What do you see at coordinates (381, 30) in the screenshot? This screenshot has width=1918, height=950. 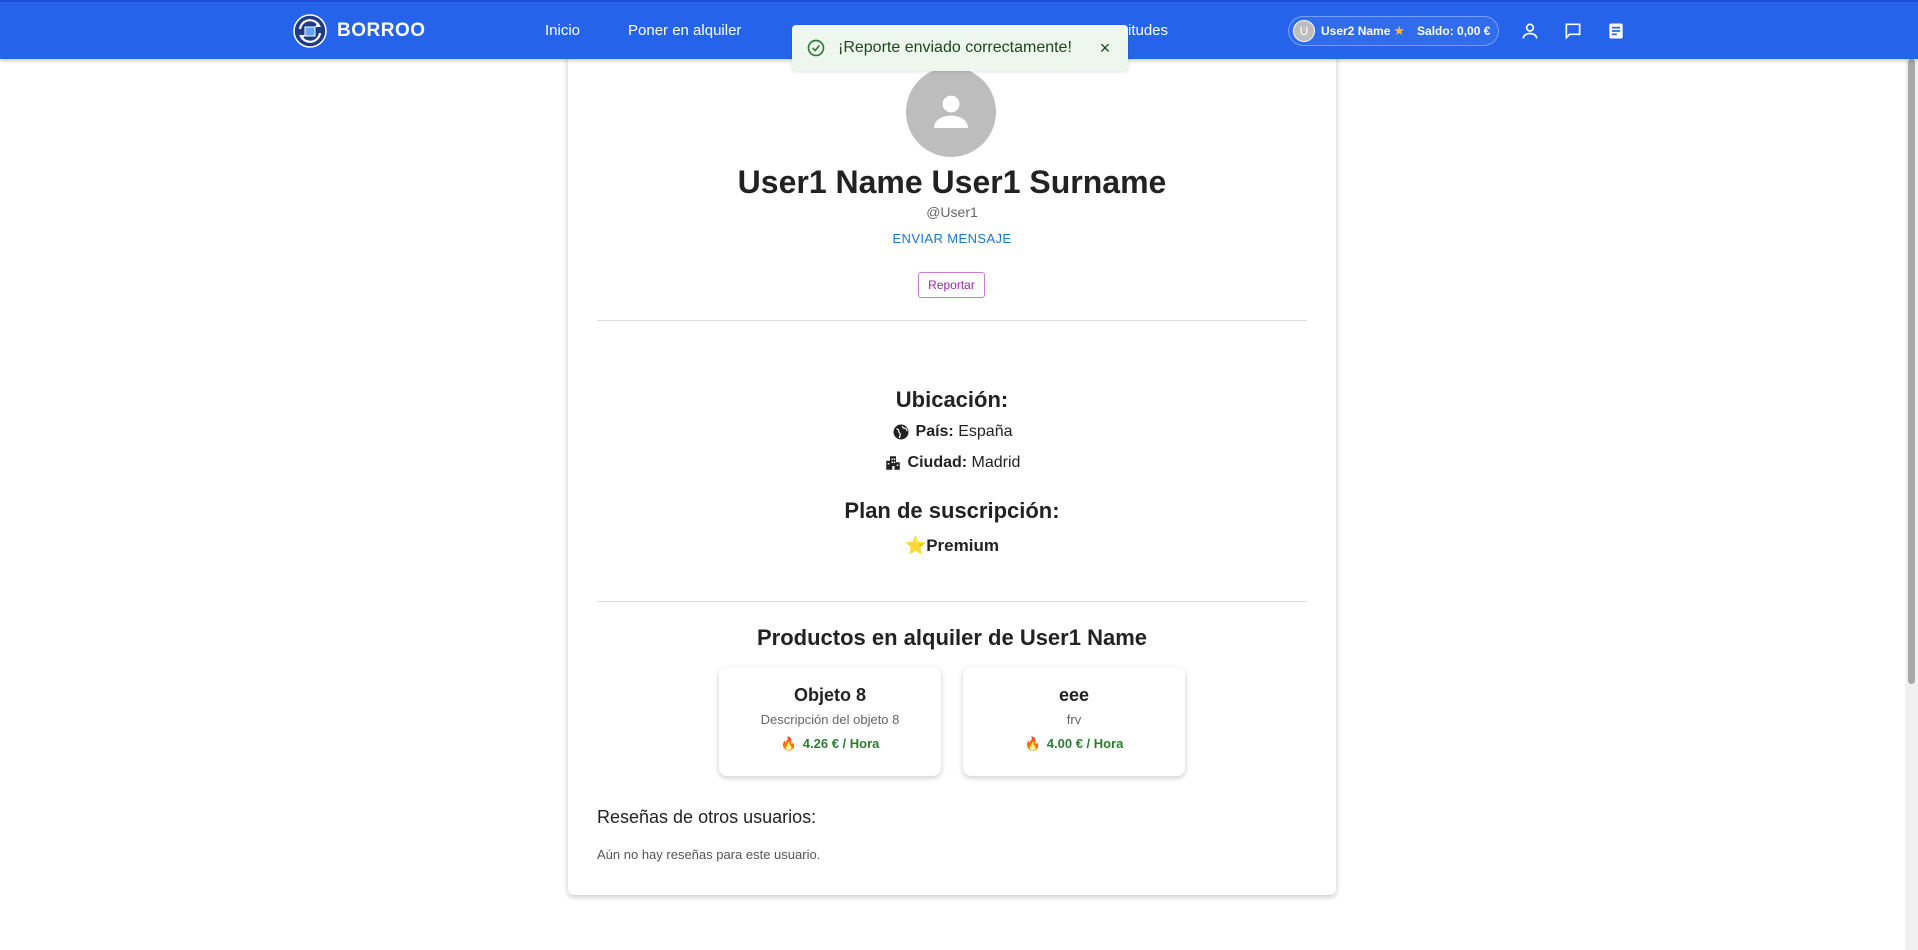 I see `brand-name: BORROO` at bounding box center [381, 30].